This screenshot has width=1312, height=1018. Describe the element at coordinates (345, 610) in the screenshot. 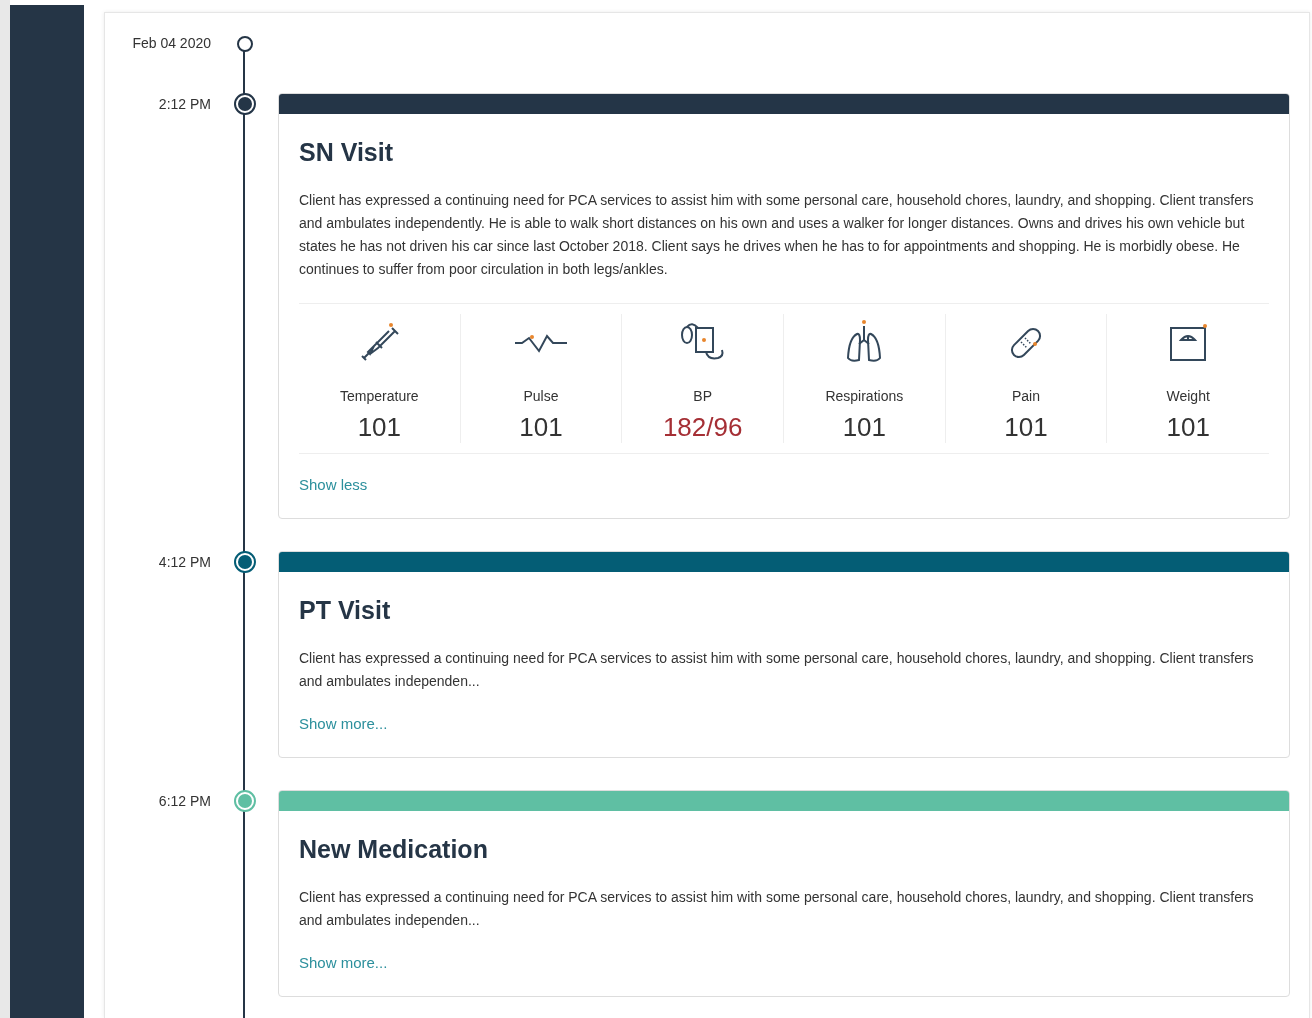

I see `entry-title: PT Visit` at that location.